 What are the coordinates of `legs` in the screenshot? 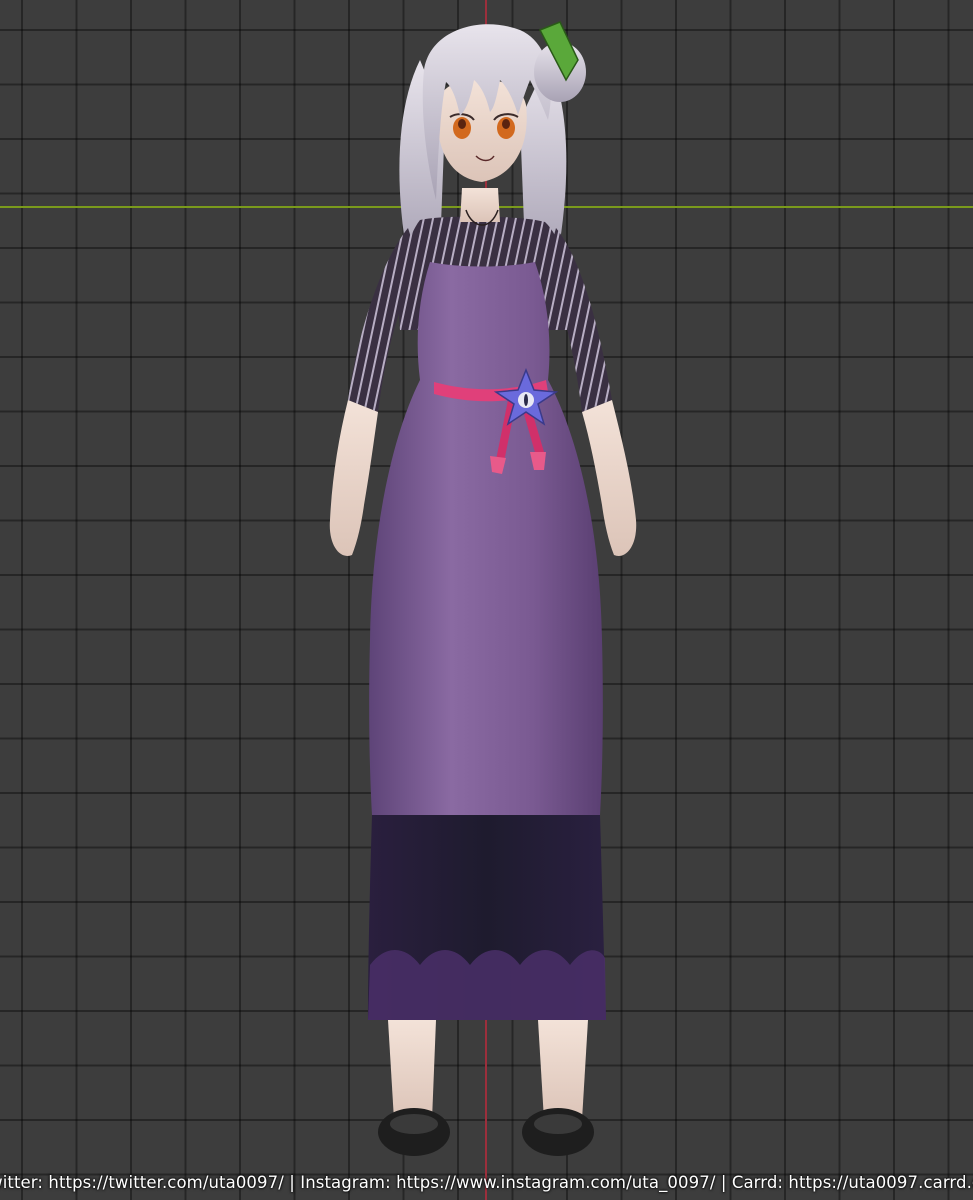 It's located at (488, 1070).